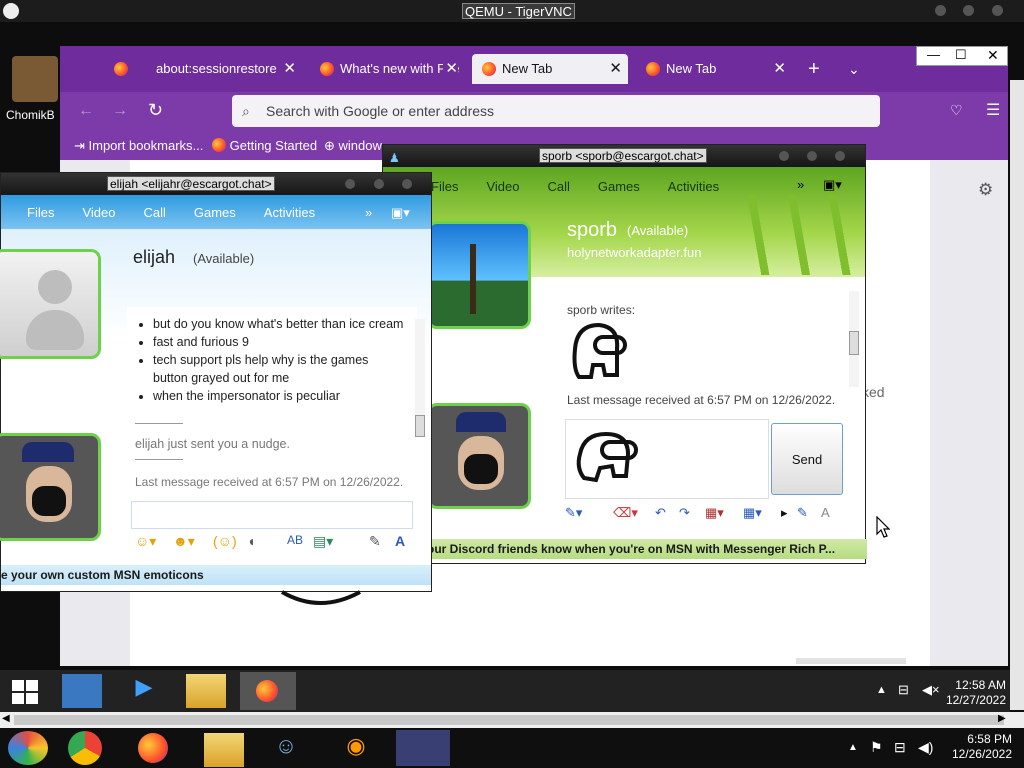 This screenshot has height=768, width=1024. Describe the element at coordinates (295, 540) in the screenshot. I see `font-style-icon: AB` at that location.